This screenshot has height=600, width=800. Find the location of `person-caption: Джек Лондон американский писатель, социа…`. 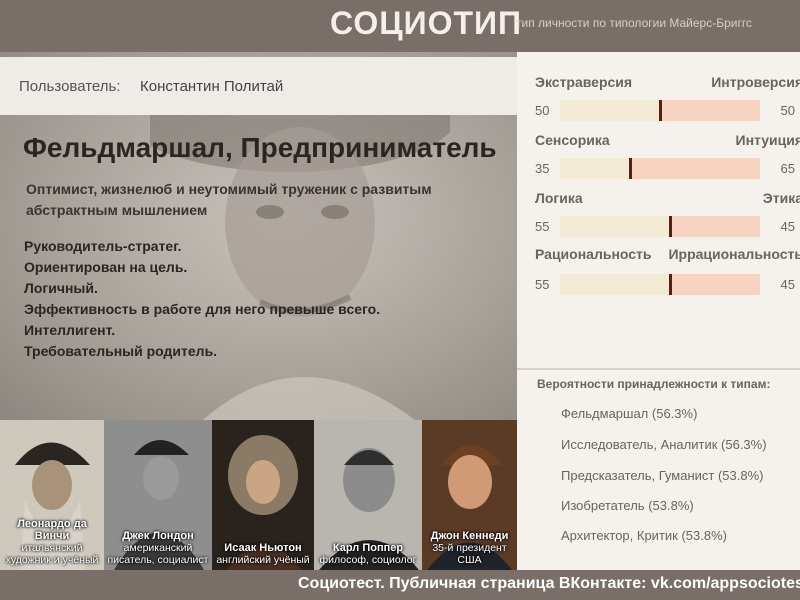

person-caption: Джек Лондон американский писатель, социа… is located at coordinates (158, 548).